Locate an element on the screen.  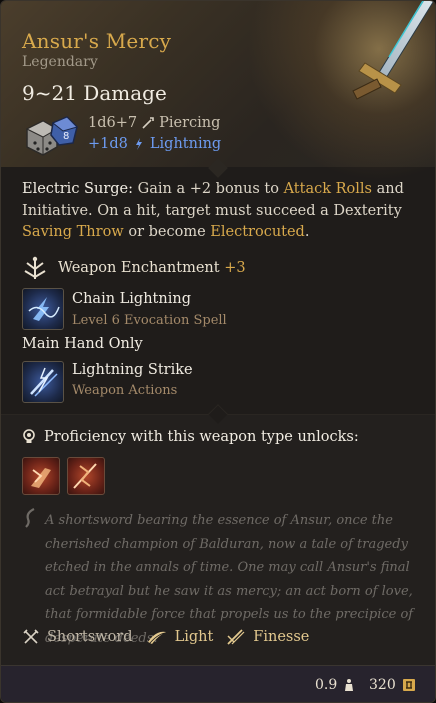
property-label: Light is located at coordinates (194, 637).